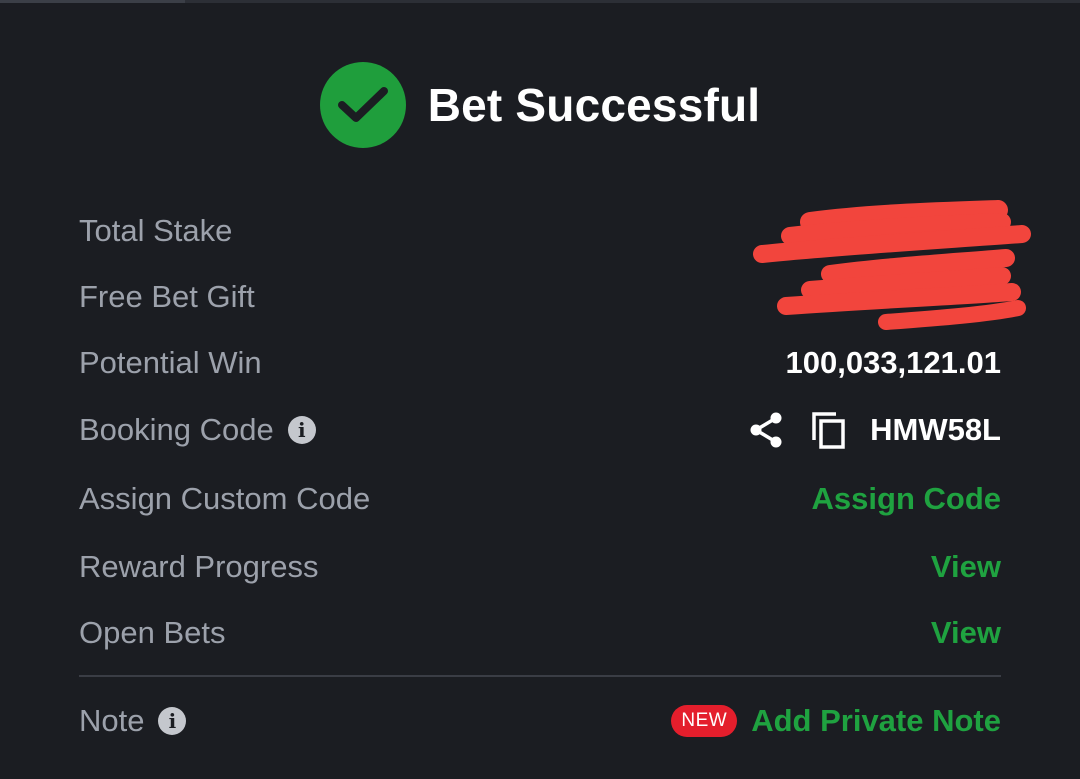  I want to click on assign-custom-code-label: Assign Custom Code, so click(225, 498).